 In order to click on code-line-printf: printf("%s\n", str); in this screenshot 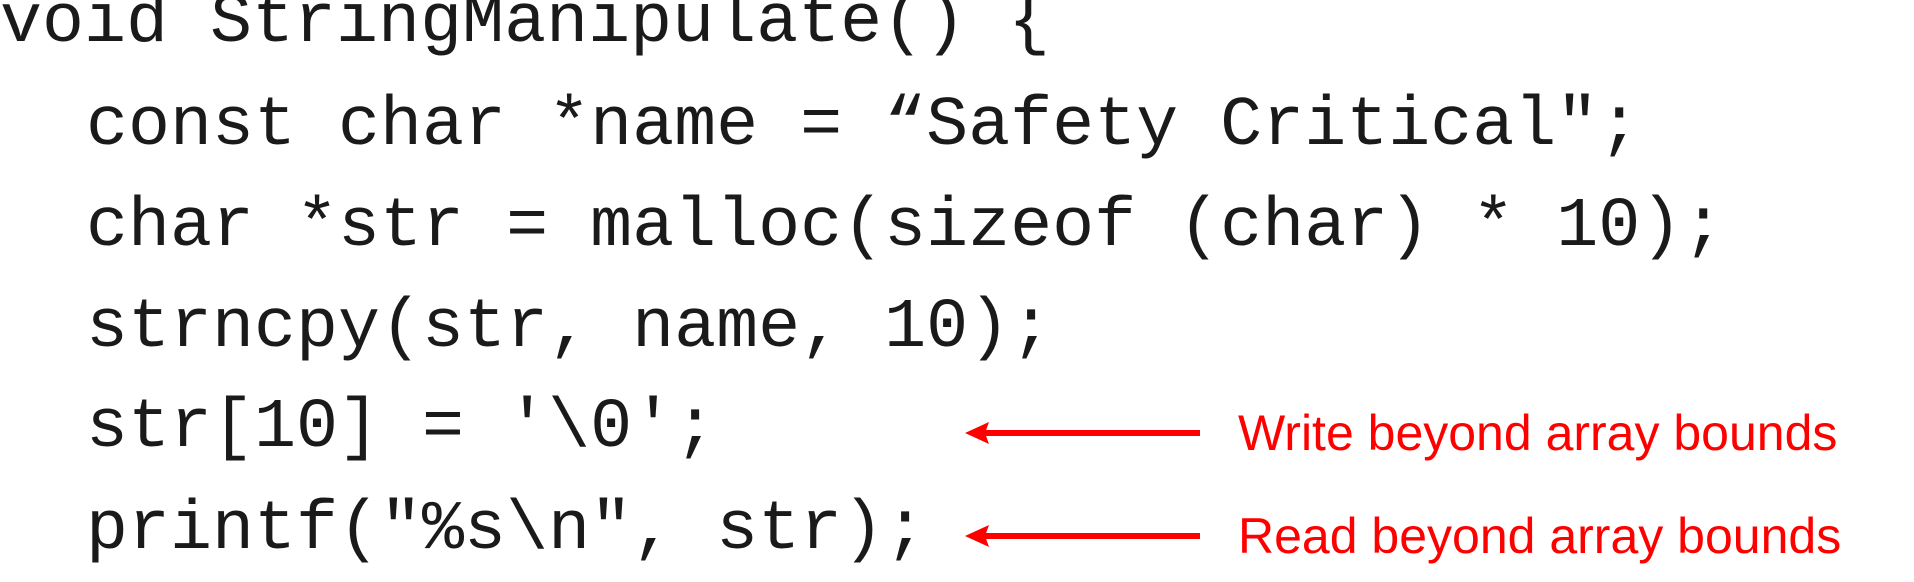, I will do `click(506, 530)`.